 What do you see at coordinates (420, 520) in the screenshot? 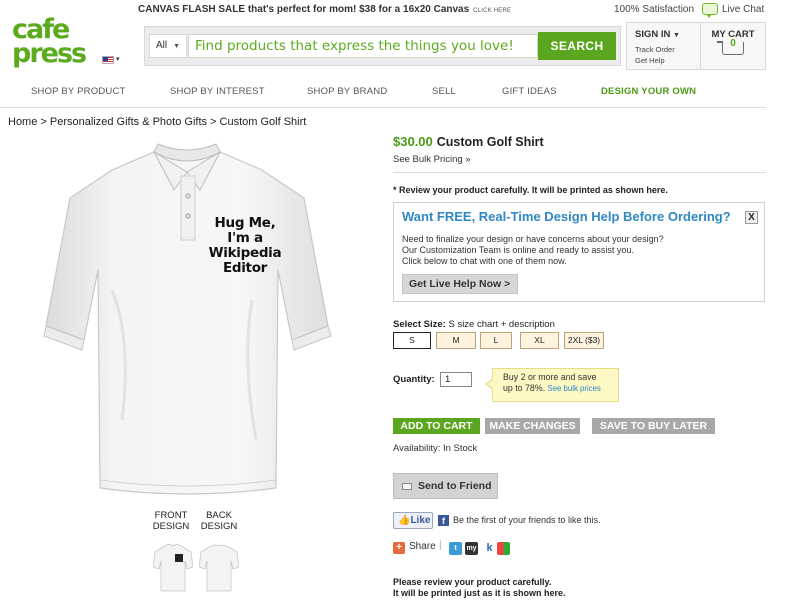
I see `like-label: Like` at bounding box center [420, 520].